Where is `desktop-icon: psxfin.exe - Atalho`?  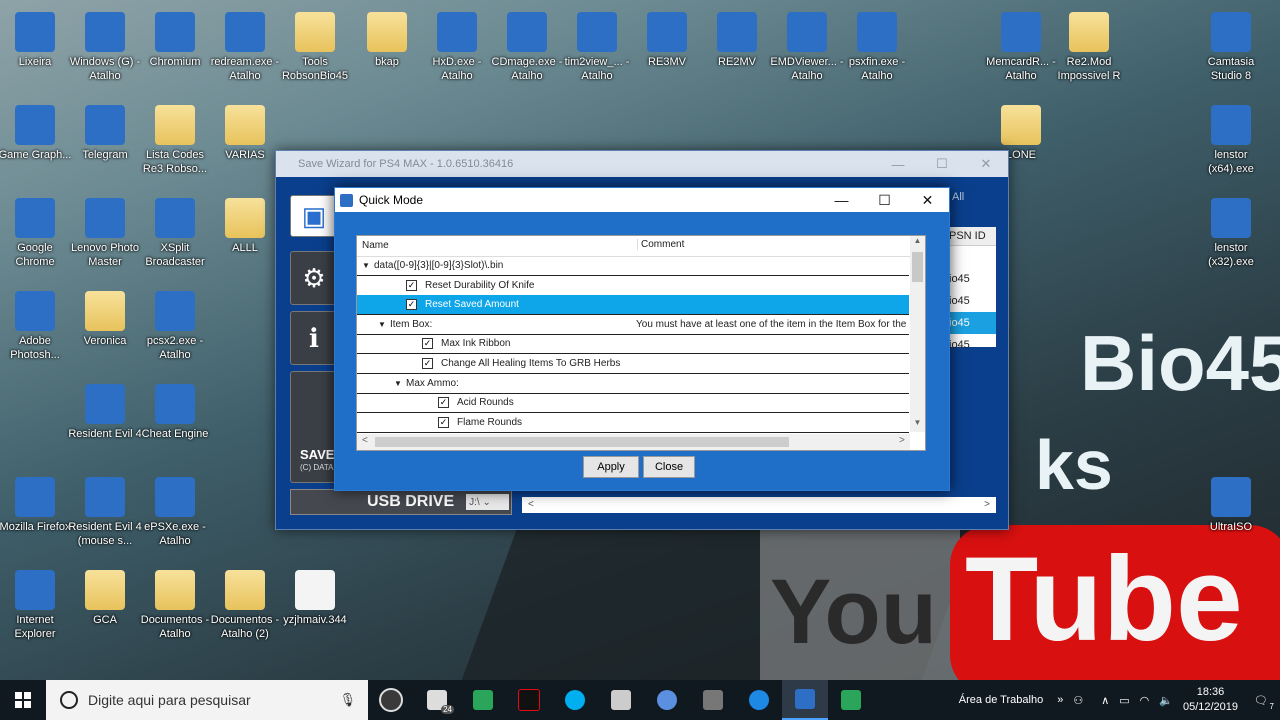
desktop-icon: psxfin.exe - Atalho is located at coordinates (877, 47).